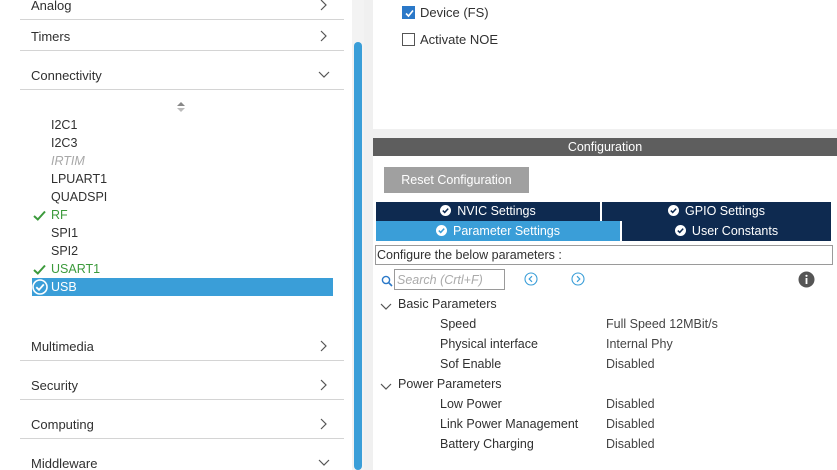 The height and width of the screenshot is (470, 837). Describe the element at coordinates (725, 211) in the screenshot. I see `tab-label: GPIO Settings` at that location.